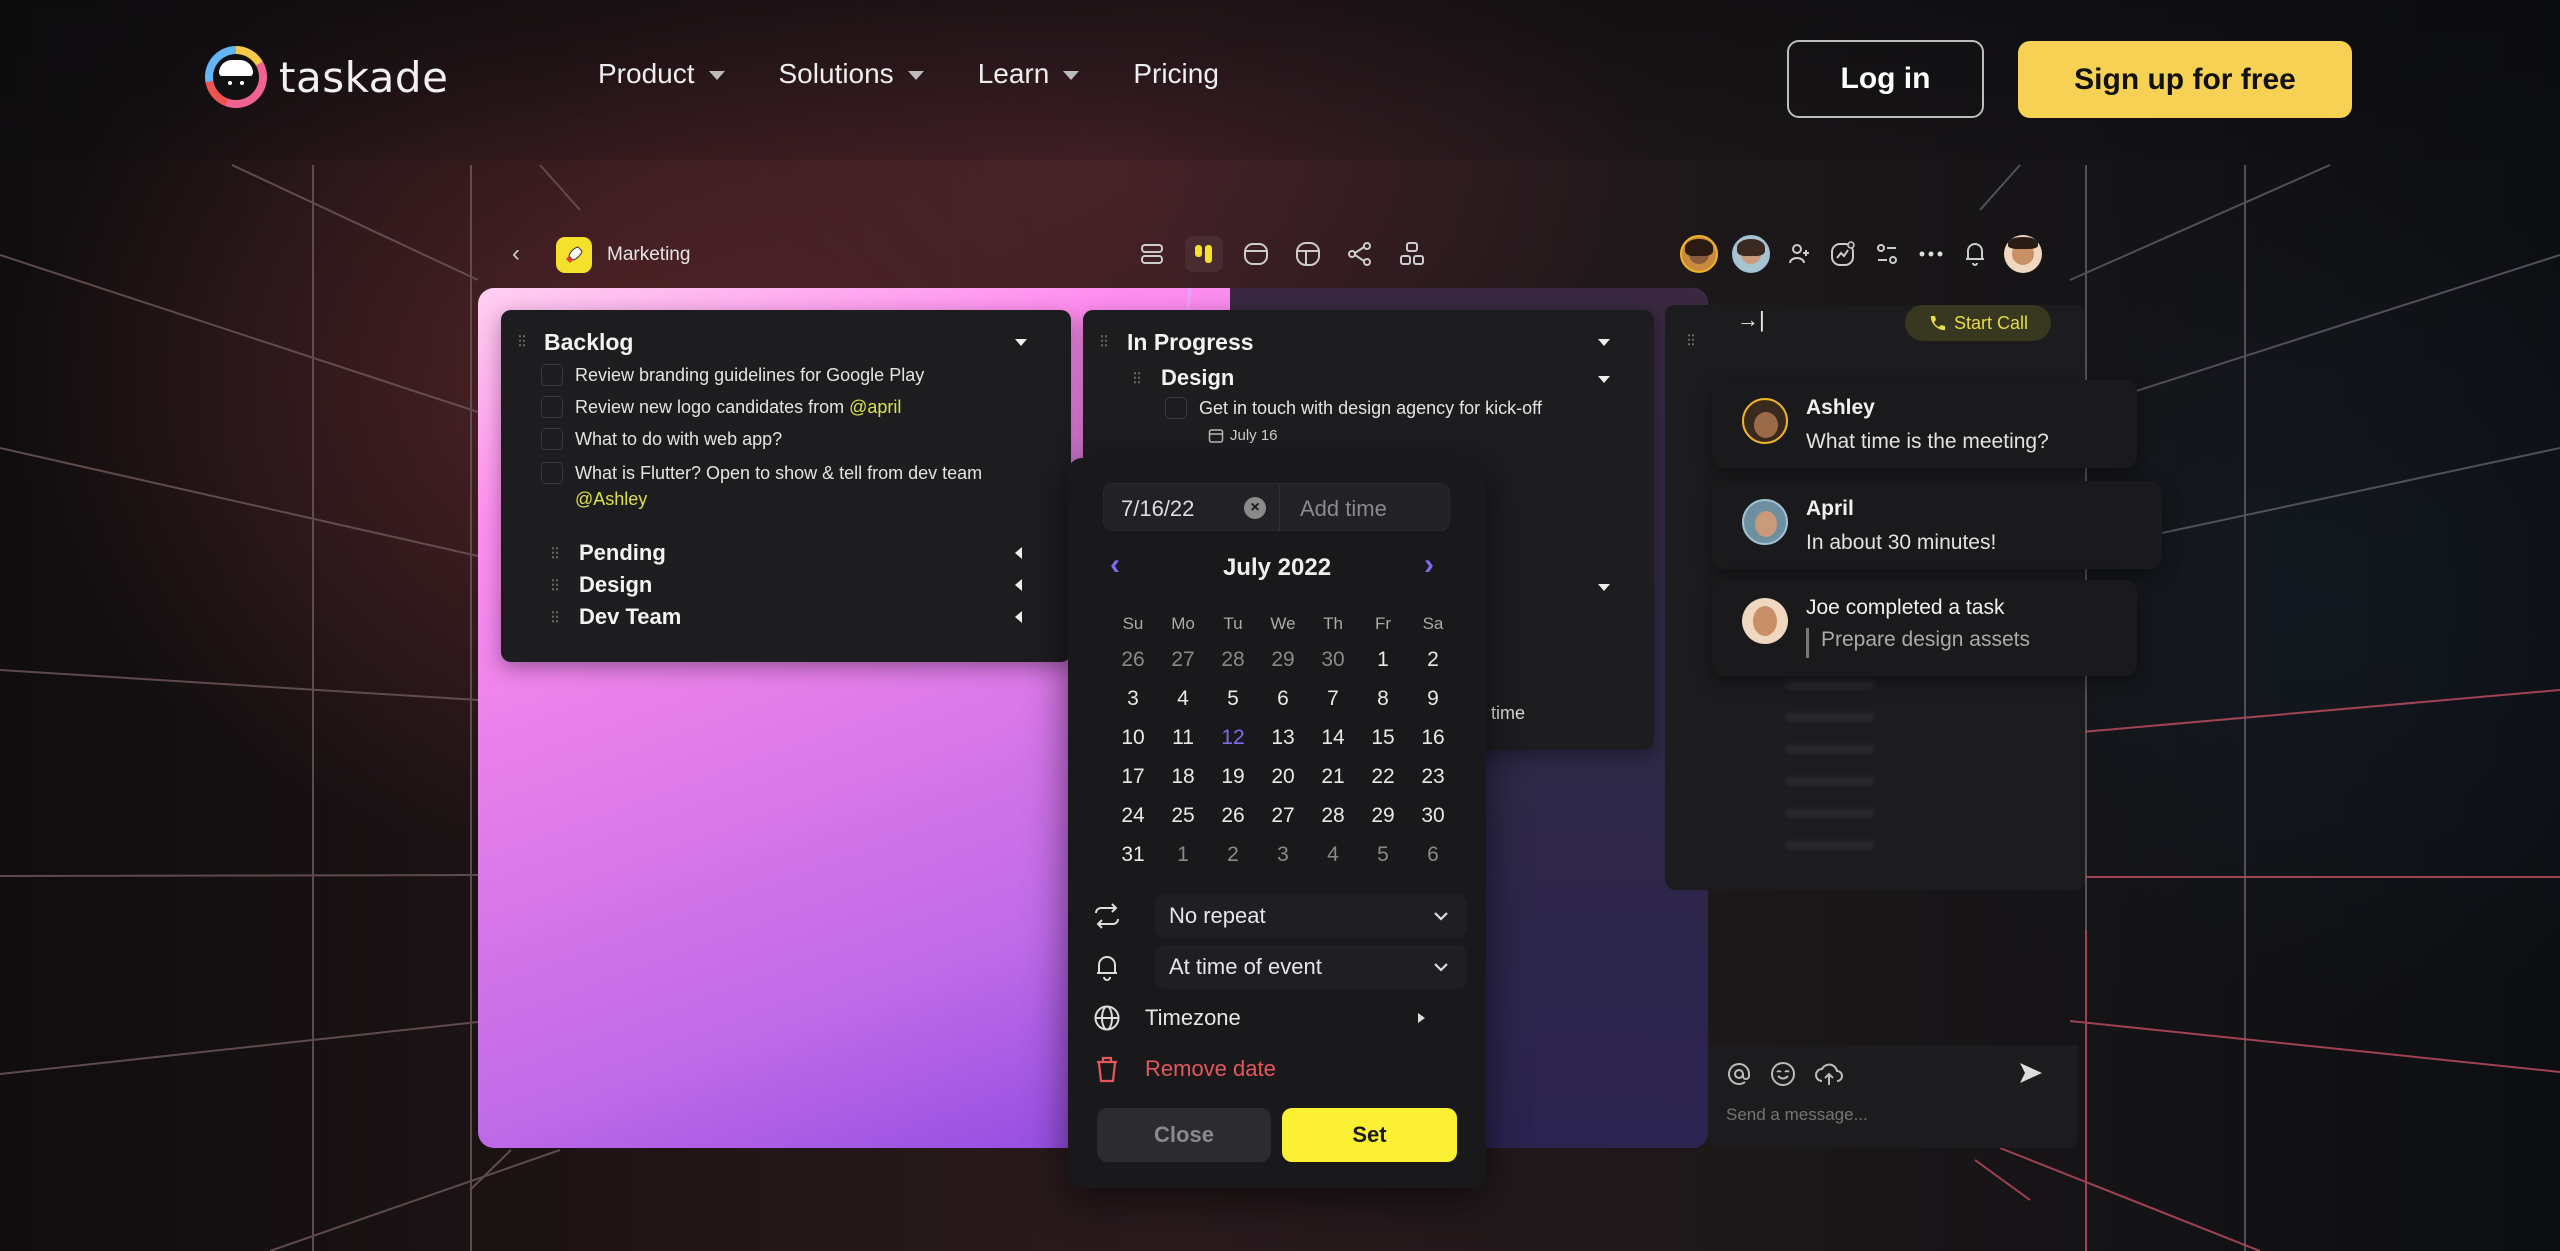  I want to click on calendar-day-outside-month: 2, so click(1233, 854).